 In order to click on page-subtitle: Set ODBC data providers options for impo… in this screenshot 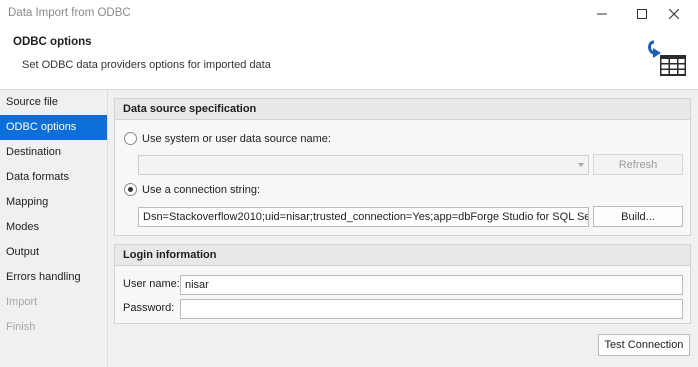, I will do `click(146, 65)`.